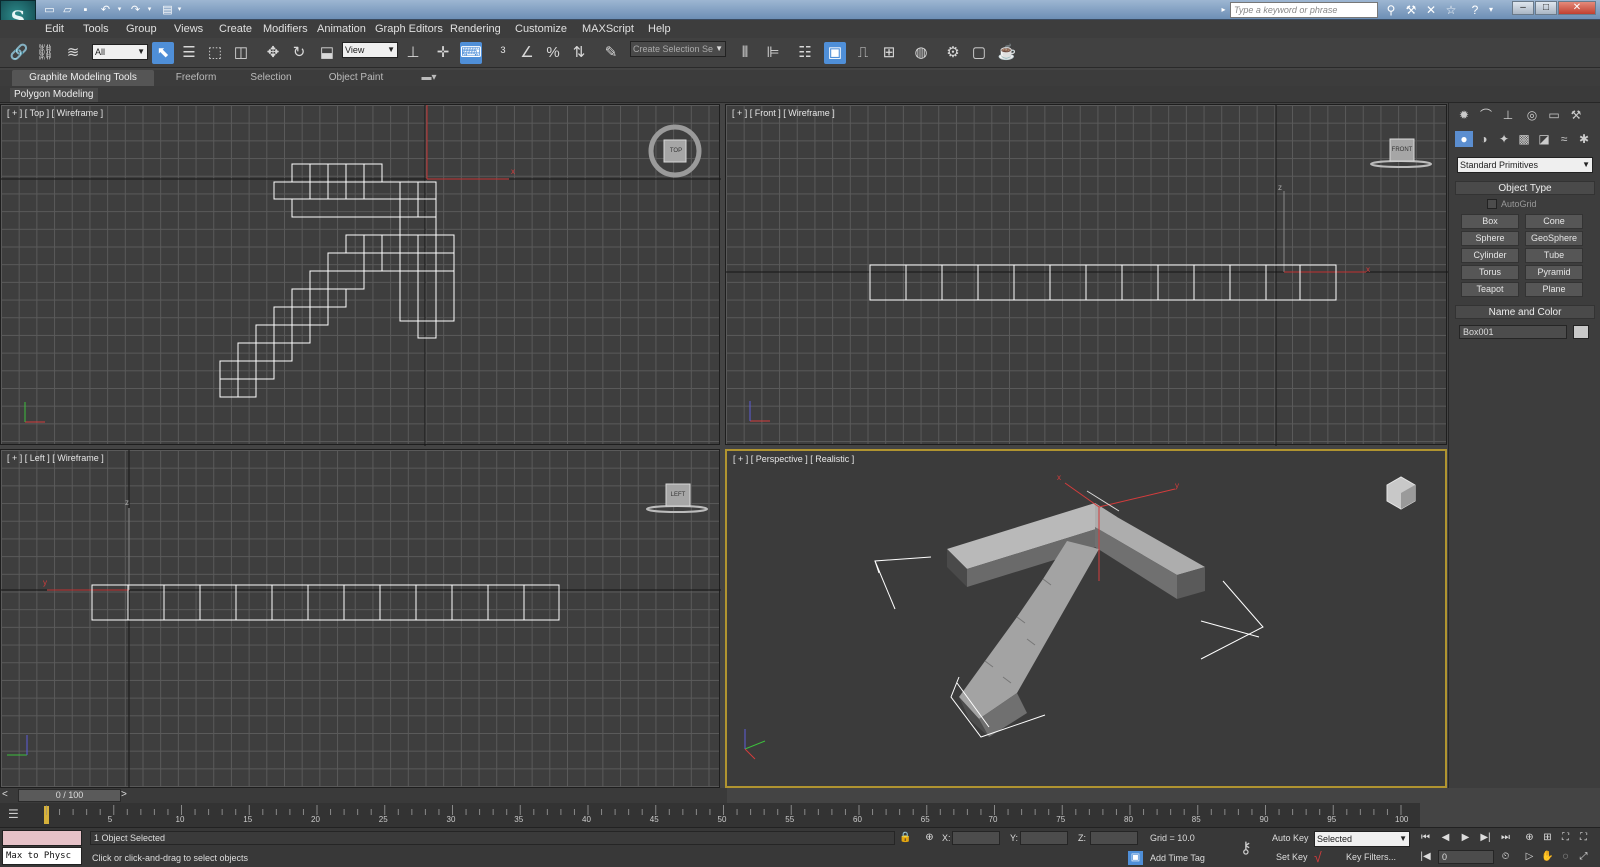  Describe the element at coordinates (1546, 8) in the screenshot. I see `maximize-button: □` at that location.